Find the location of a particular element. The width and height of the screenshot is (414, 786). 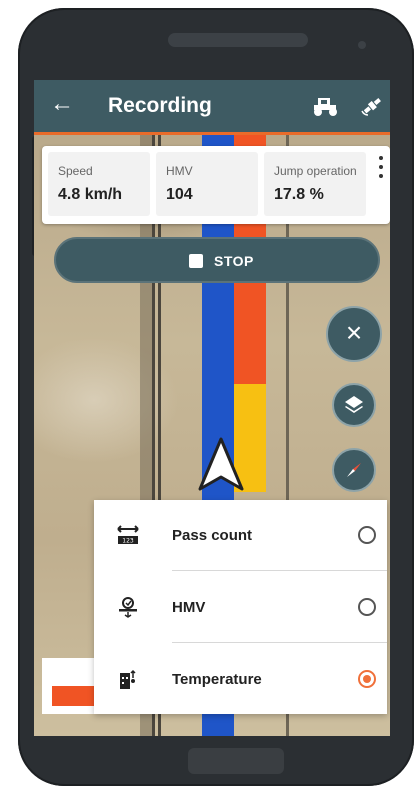

stat-label: Speed is located at coordinates (75, 171).